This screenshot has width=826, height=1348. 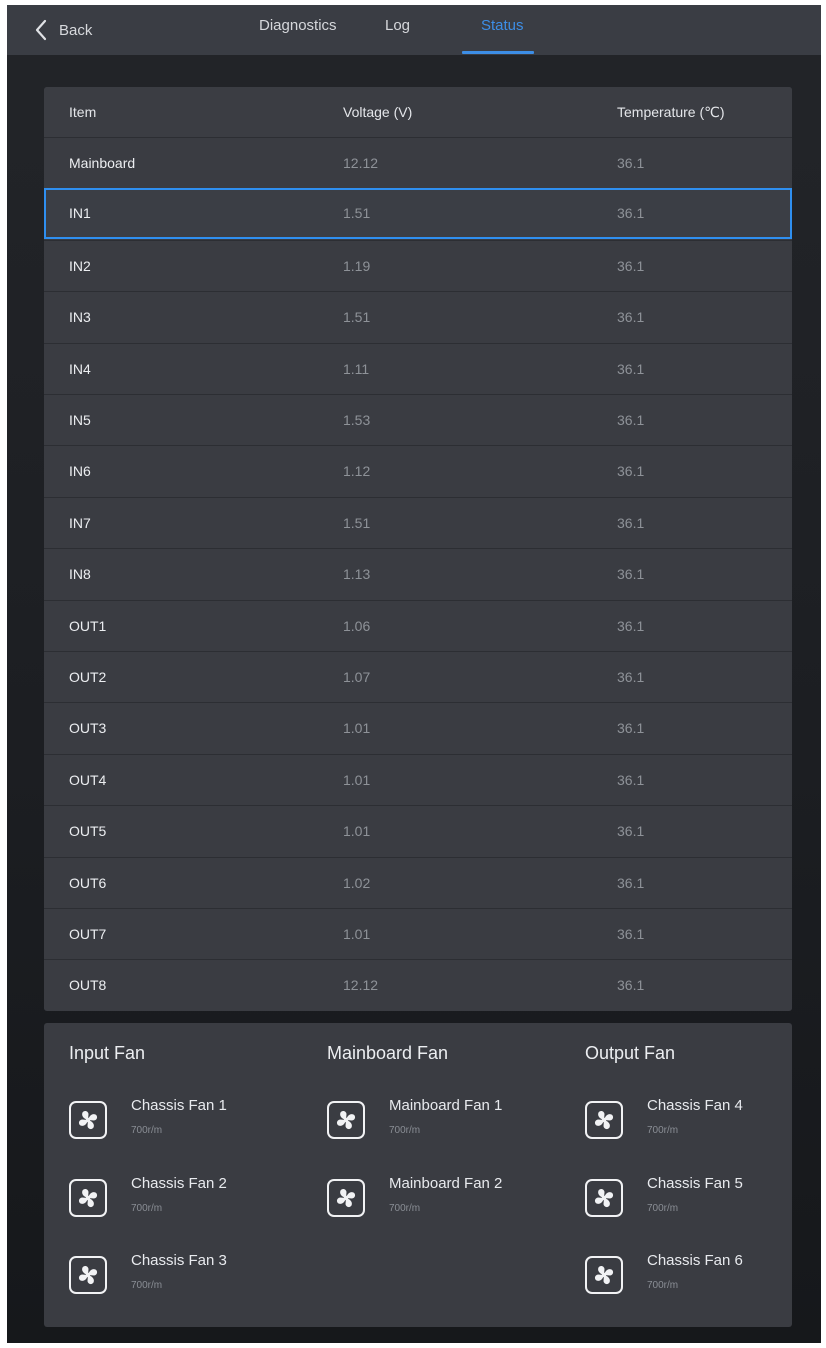 What do you see at coordinates (378, 112) in the screenshot?
I see `column-header-voltage: Voltage (V)` at bounding box center [378, 112].